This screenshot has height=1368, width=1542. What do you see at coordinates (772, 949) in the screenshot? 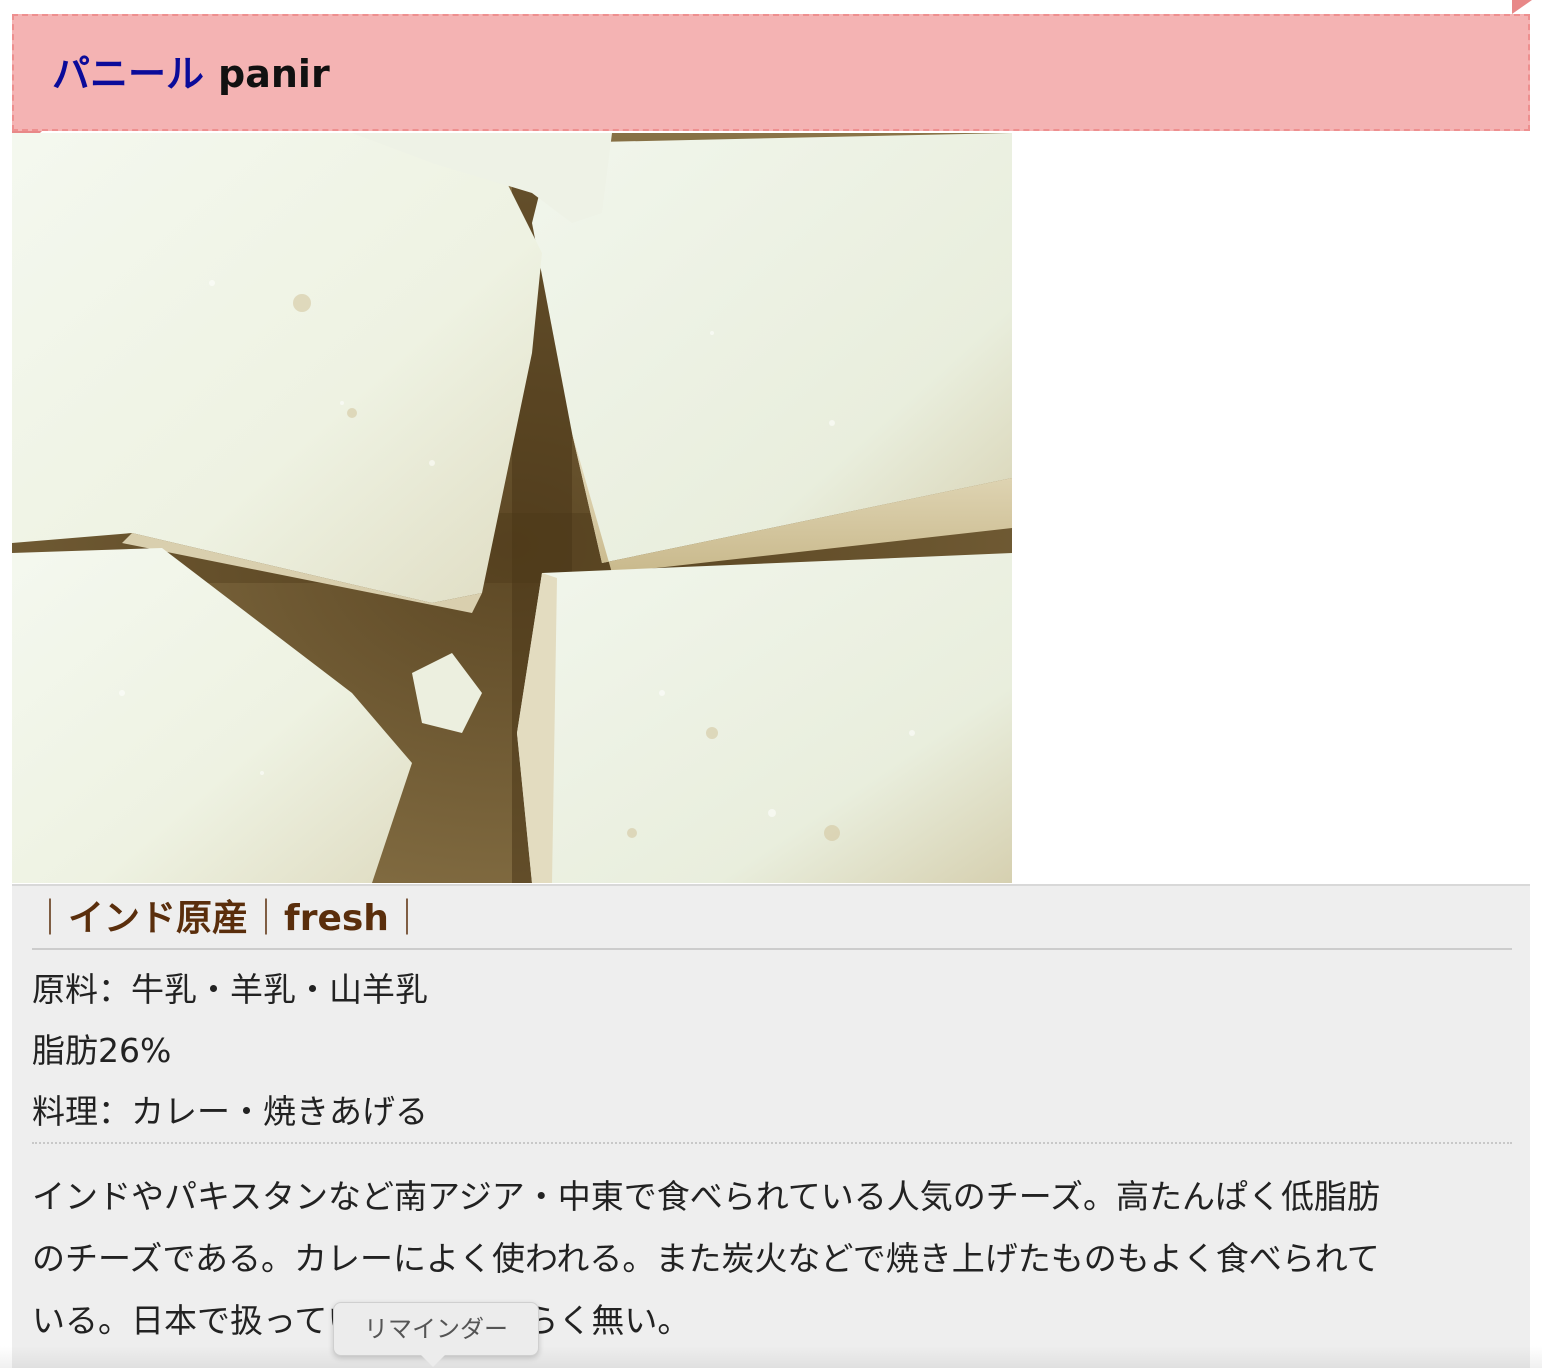
I see `divider` at bounding box center [772, 949].